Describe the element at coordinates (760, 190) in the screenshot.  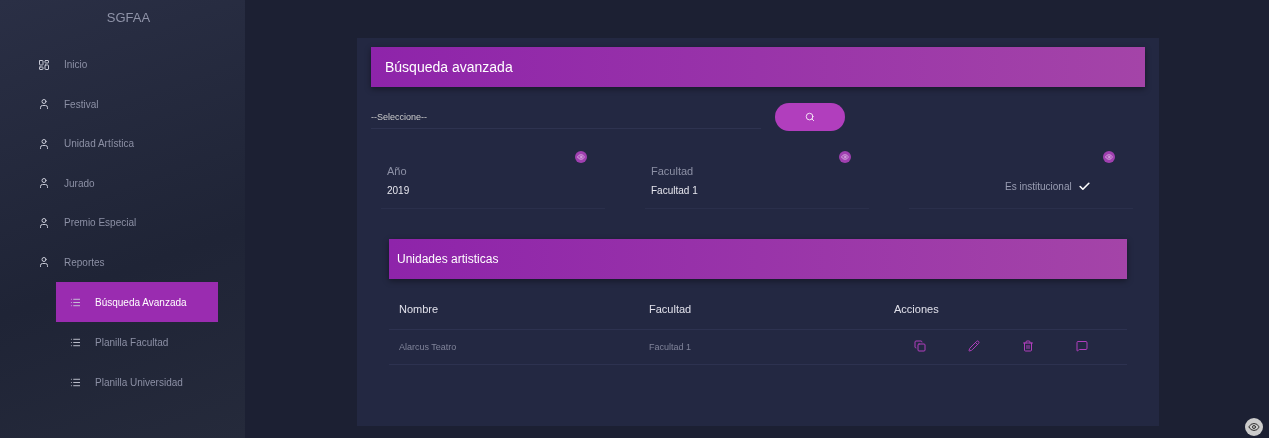
I see `input-field: Facultad 1` at that location.